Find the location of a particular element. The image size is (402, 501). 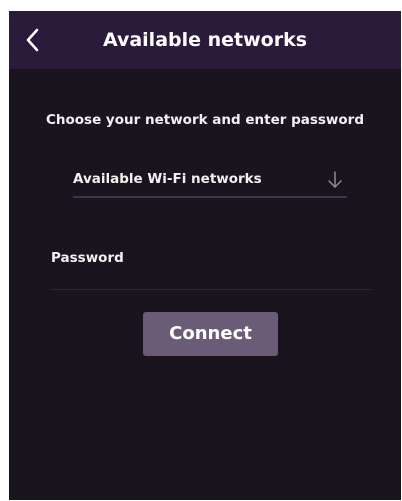

back-button is located at coordinates (33, 40).